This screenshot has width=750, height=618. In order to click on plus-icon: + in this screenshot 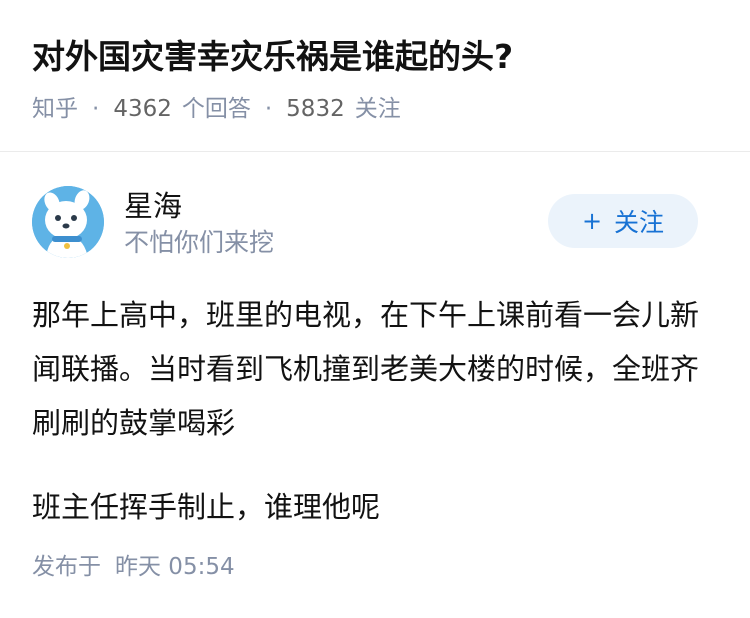, I will do `click(592, 221)`.